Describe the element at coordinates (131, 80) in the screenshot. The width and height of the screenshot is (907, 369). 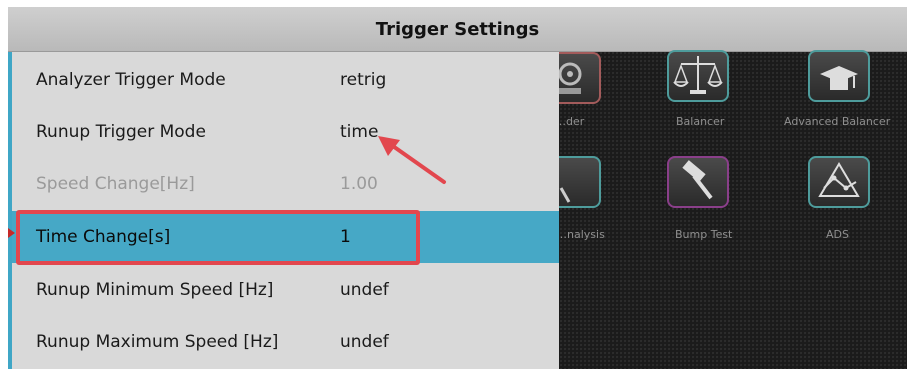
I see `setting-label: Analyzer Trigger Mode` at that location.